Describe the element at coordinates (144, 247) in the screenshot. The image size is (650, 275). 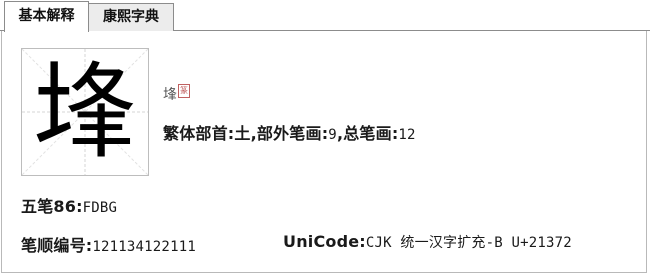
I see `stroke-order-value: 121134122111` at that location.